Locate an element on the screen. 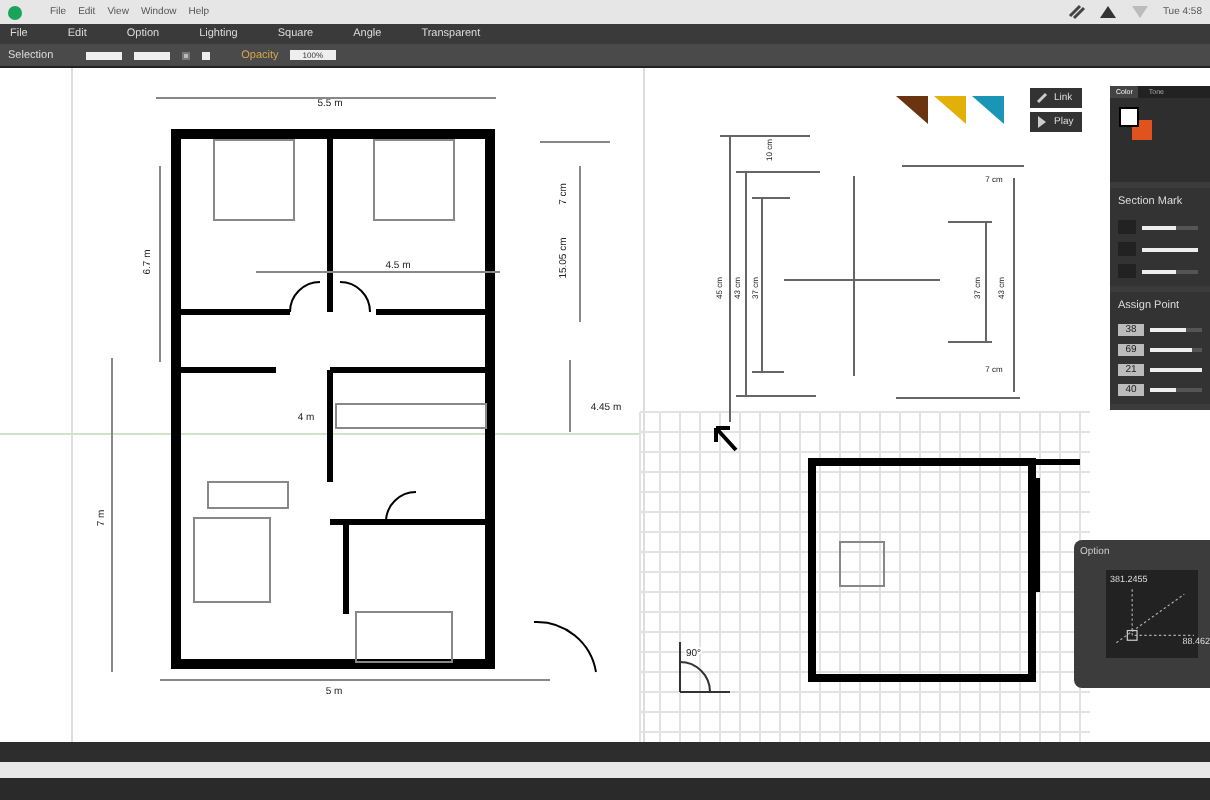 The image size is (1210, 800). play-icon is located at coordinates (1042, 122).